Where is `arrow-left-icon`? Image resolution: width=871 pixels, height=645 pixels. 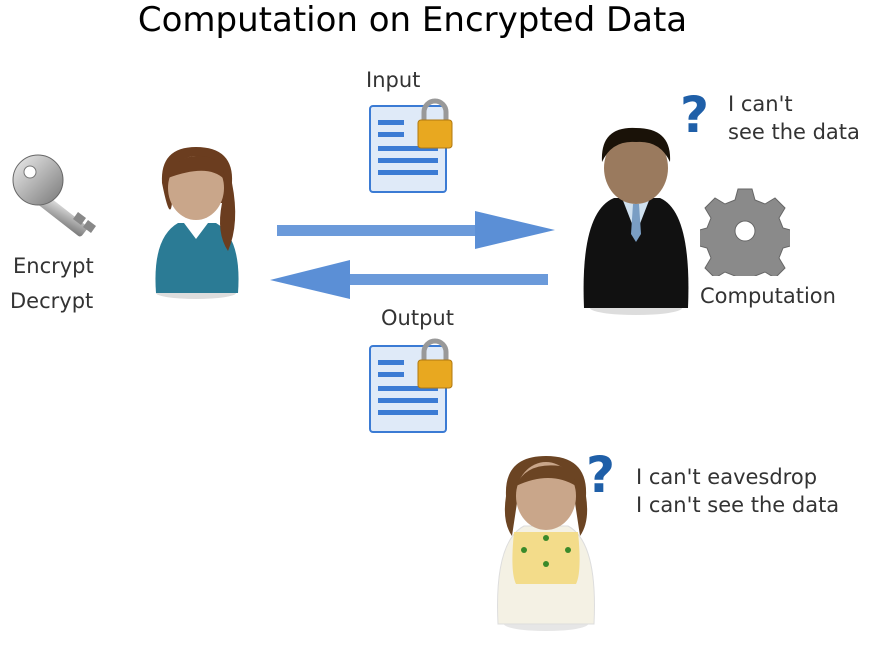 arrow-left-icon is located at coordinates (409, 279).